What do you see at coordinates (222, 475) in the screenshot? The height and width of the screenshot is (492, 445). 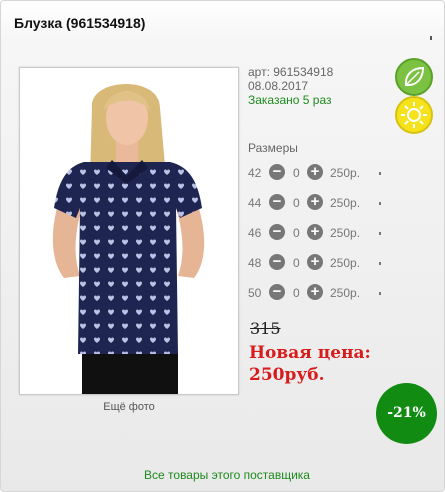 I see `supplier-products-link: Все товары этого поставщика` at bounding box center [222, 475].